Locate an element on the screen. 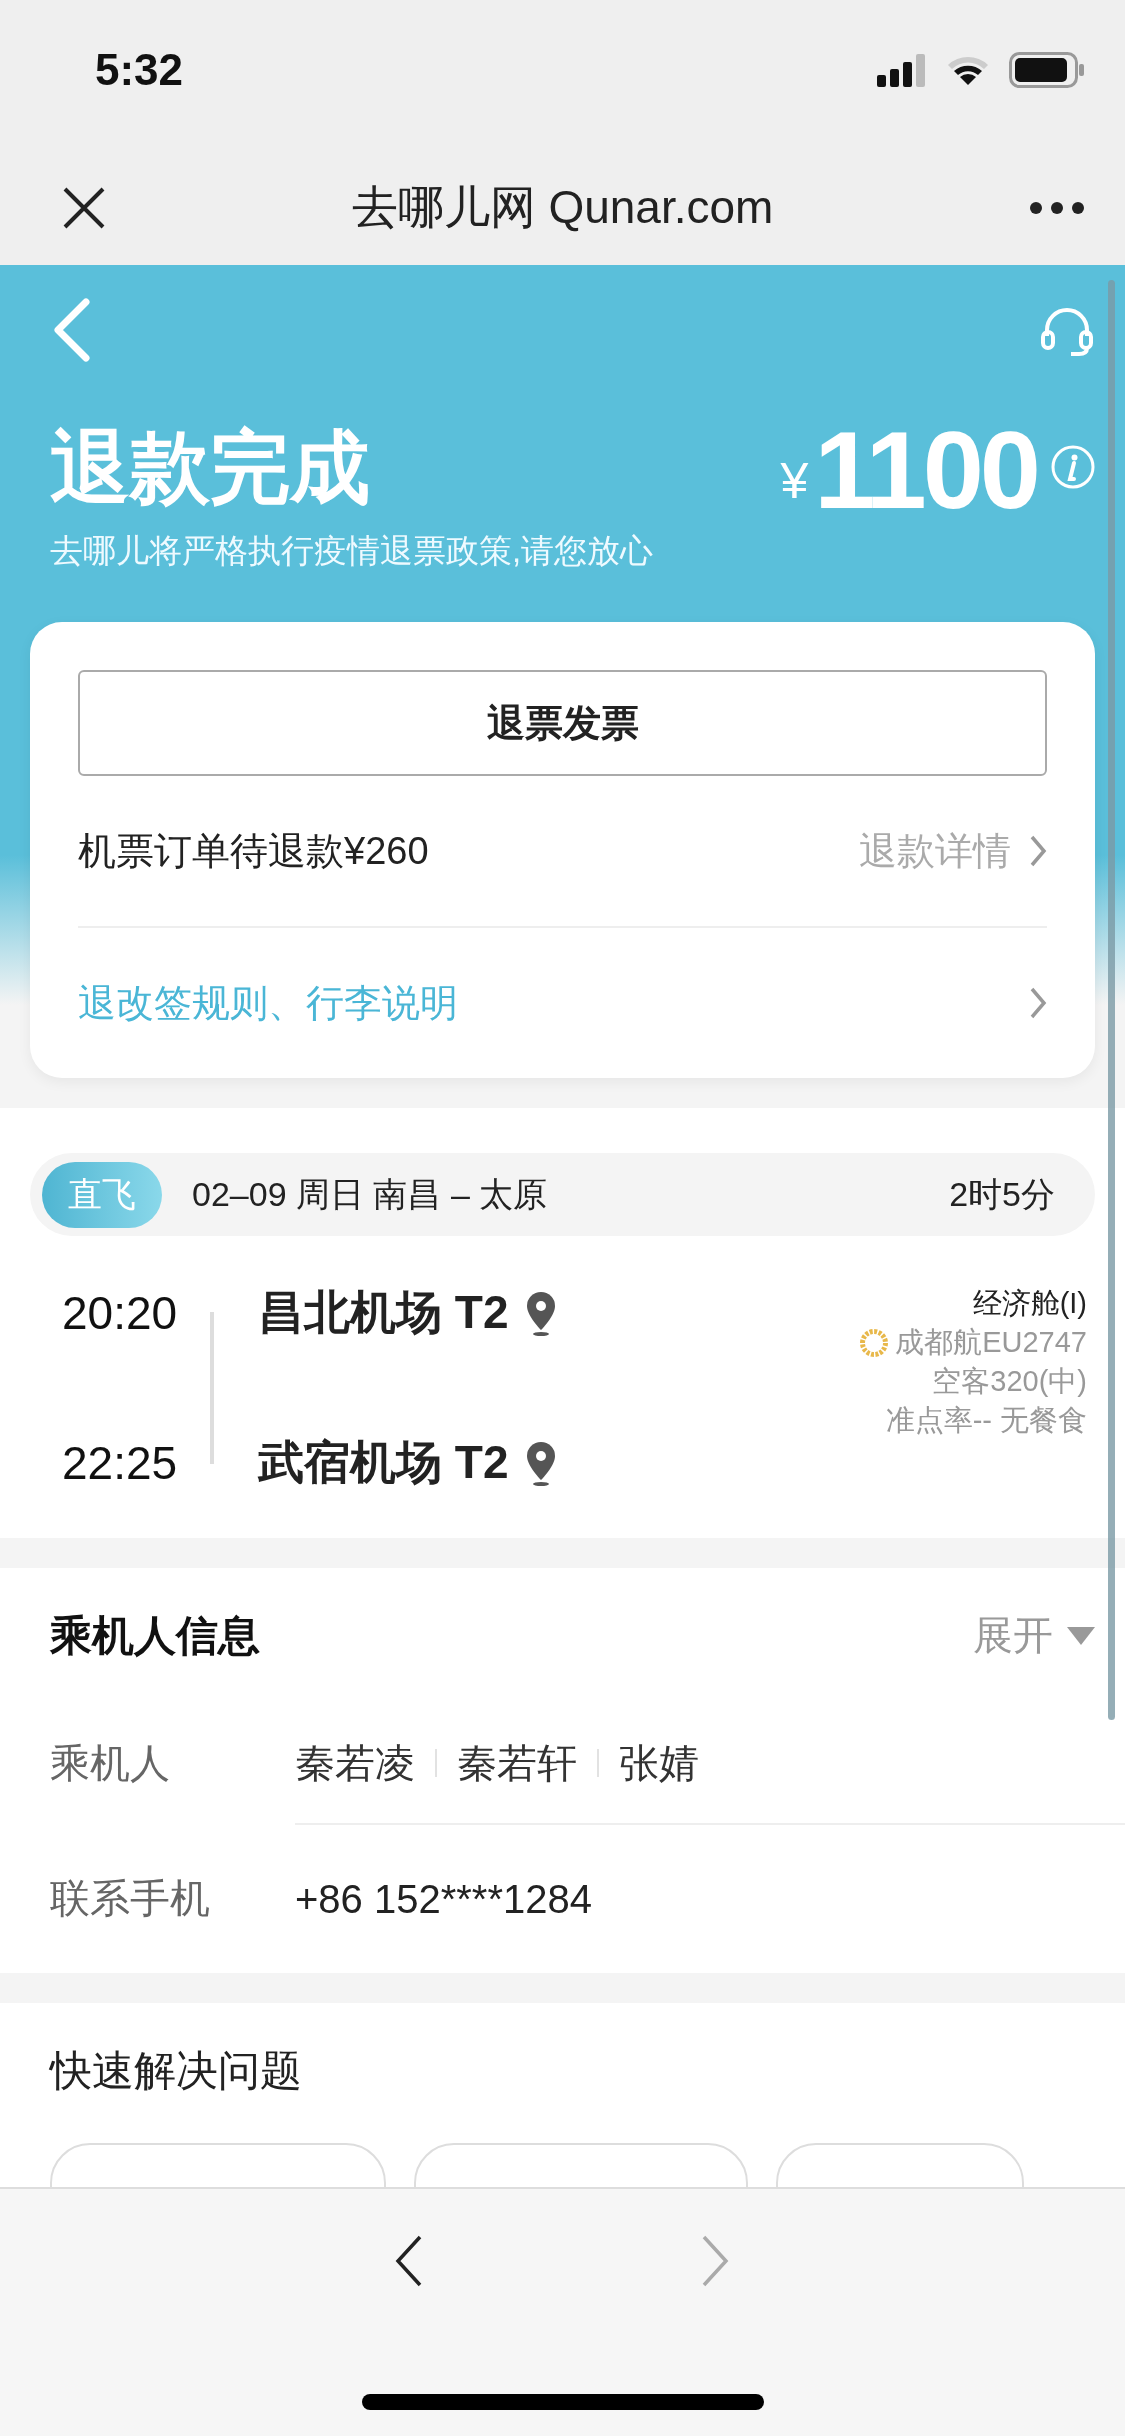 The image size is (1125, 2436). flight-duration: 2时5分 is located at coordinates (1002, 1194).